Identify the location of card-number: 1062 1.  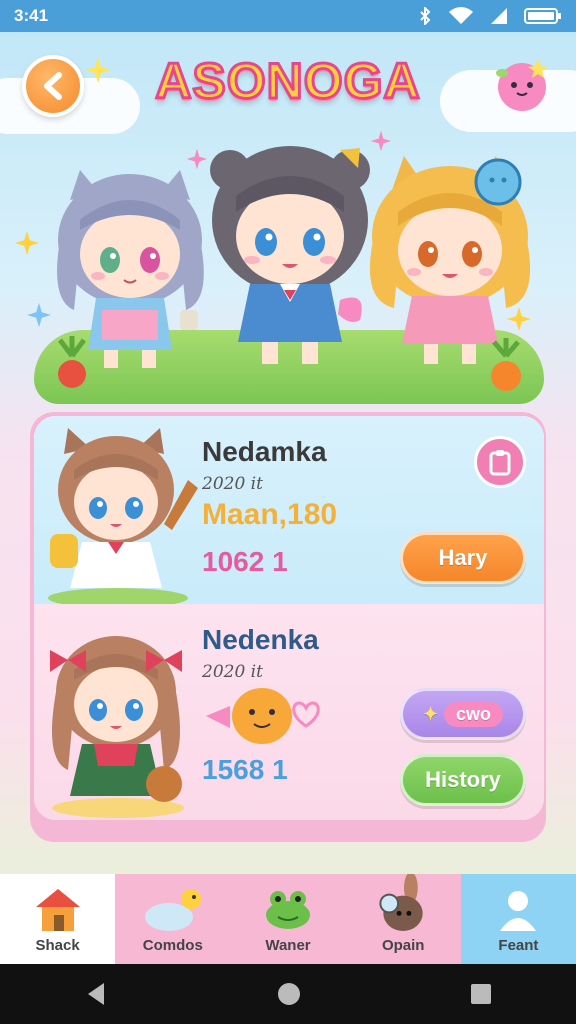
(245, 561).